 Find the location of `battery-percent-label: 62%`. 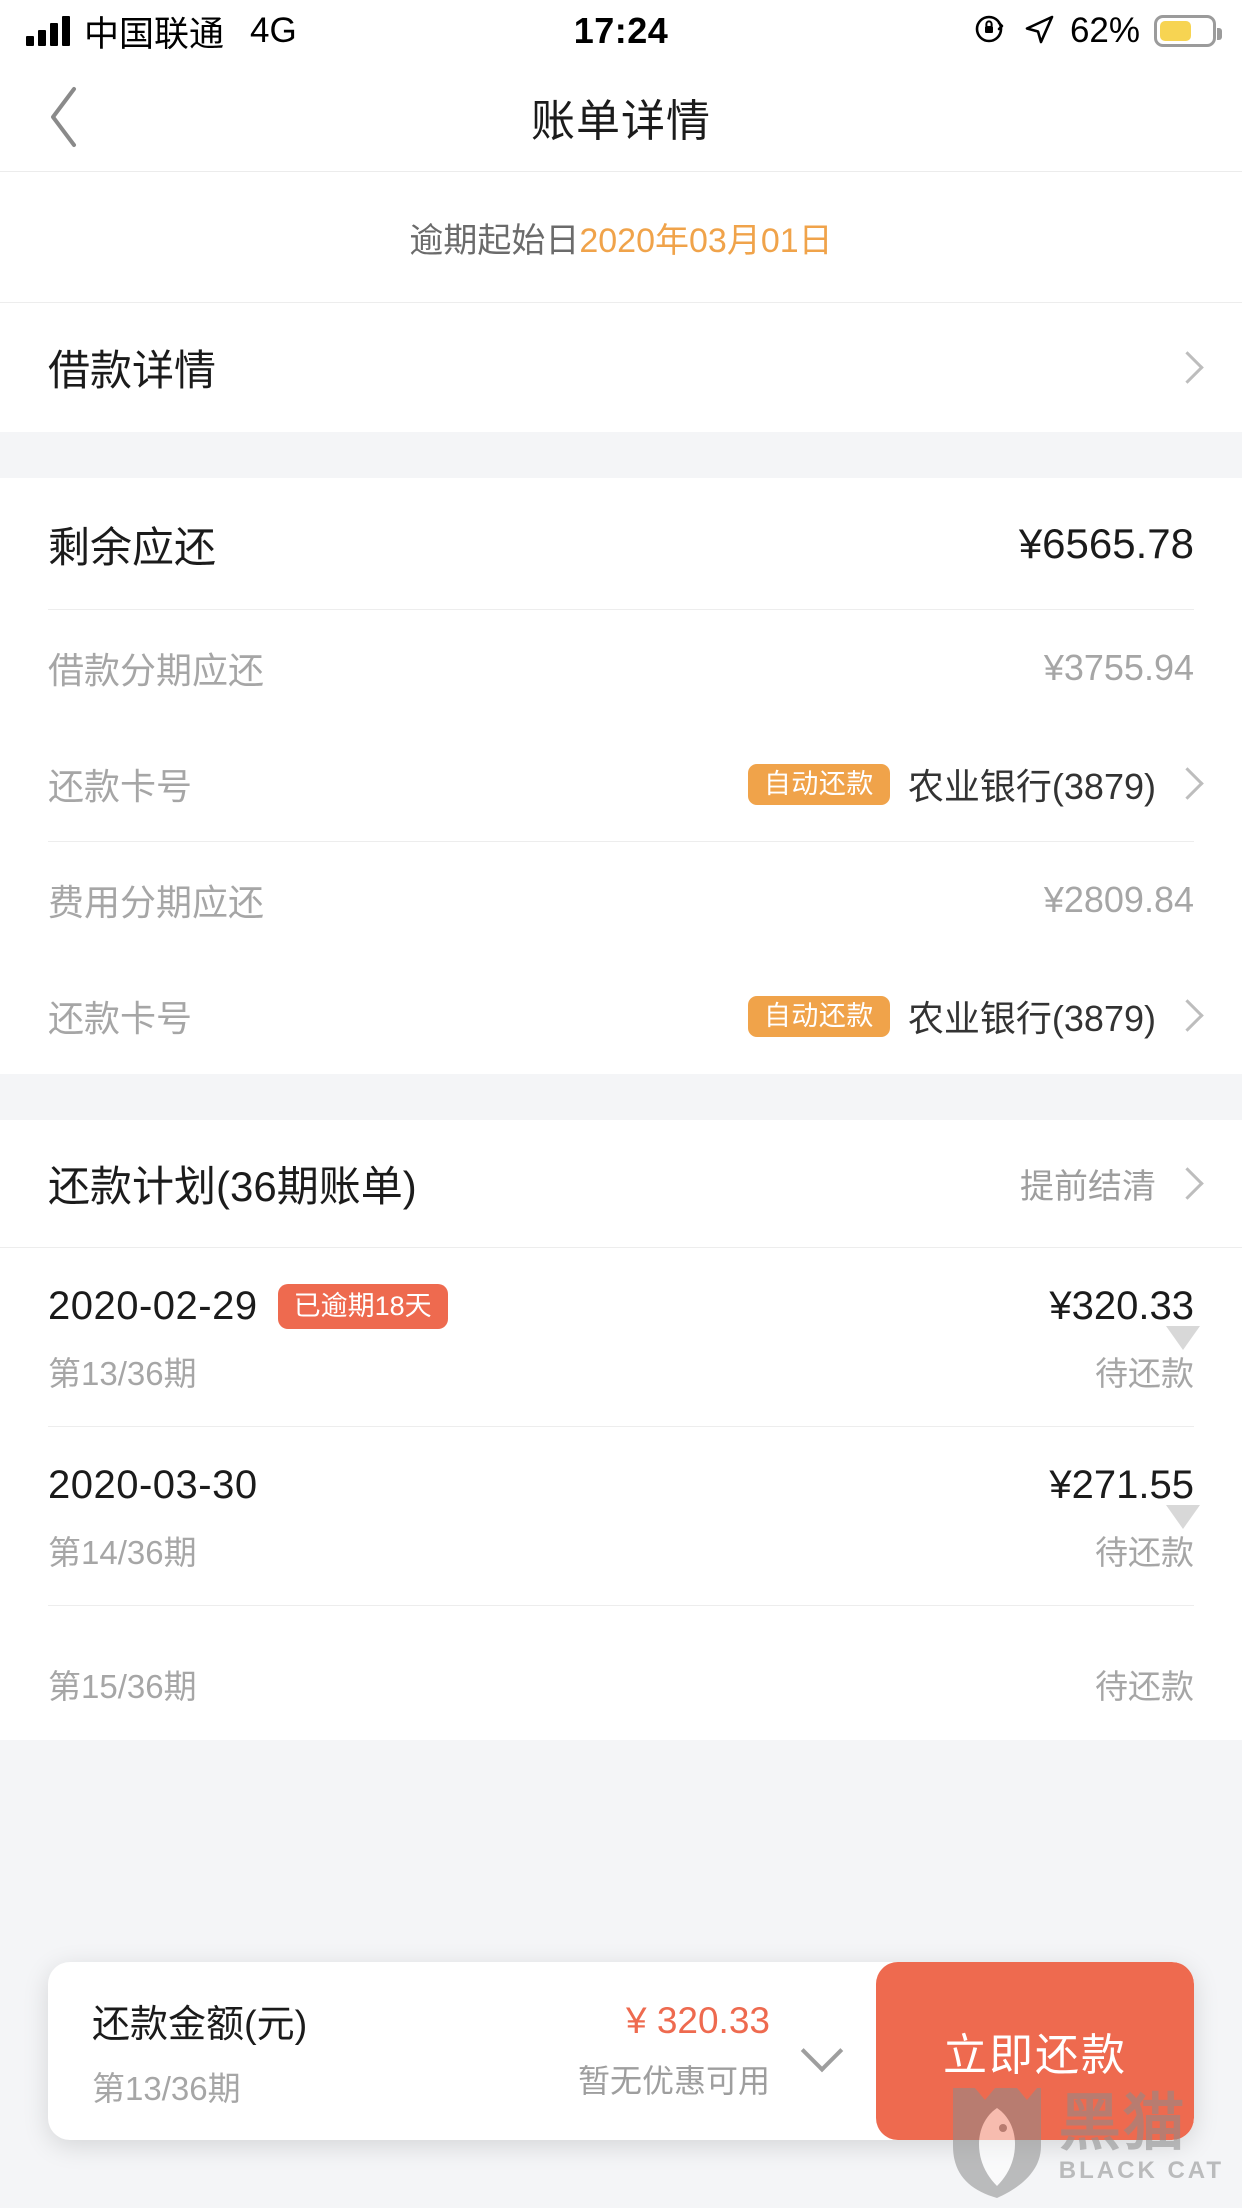

battery-percent-label: 62% is located at coordinates (1104, 30).